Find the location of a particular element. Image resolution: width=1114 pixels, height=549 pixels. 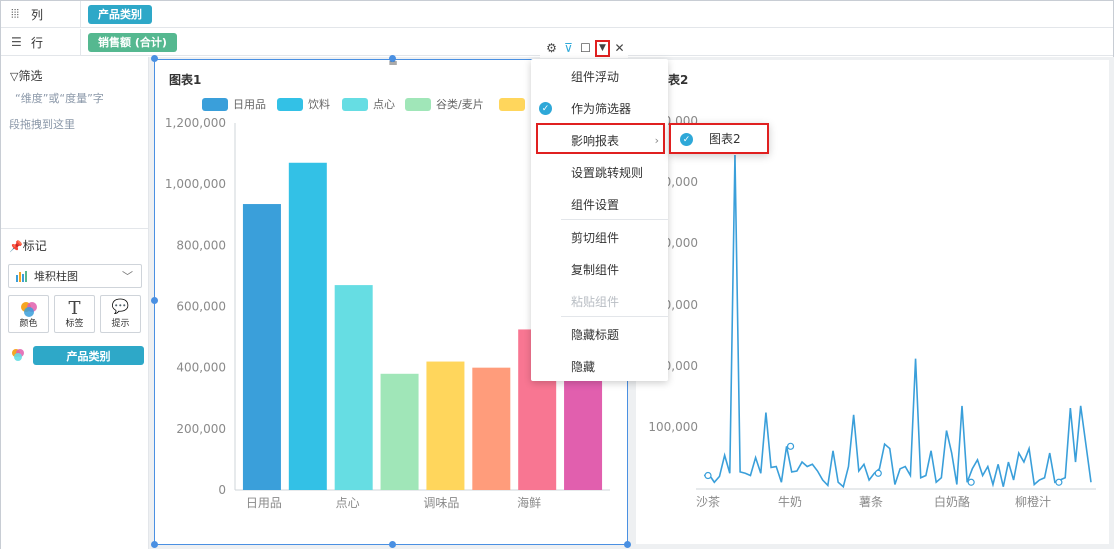

filter-icon: ⊽ is located at coordinates (568, 48).